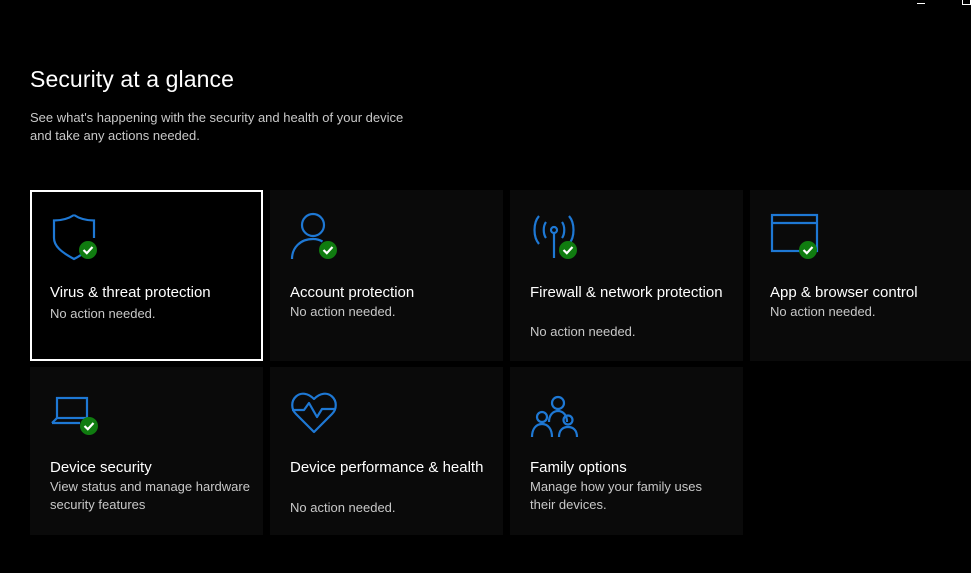  Describe the element at coordinates (352, 292) in the screenshot. I see `tile-title: Account protection` at that location.